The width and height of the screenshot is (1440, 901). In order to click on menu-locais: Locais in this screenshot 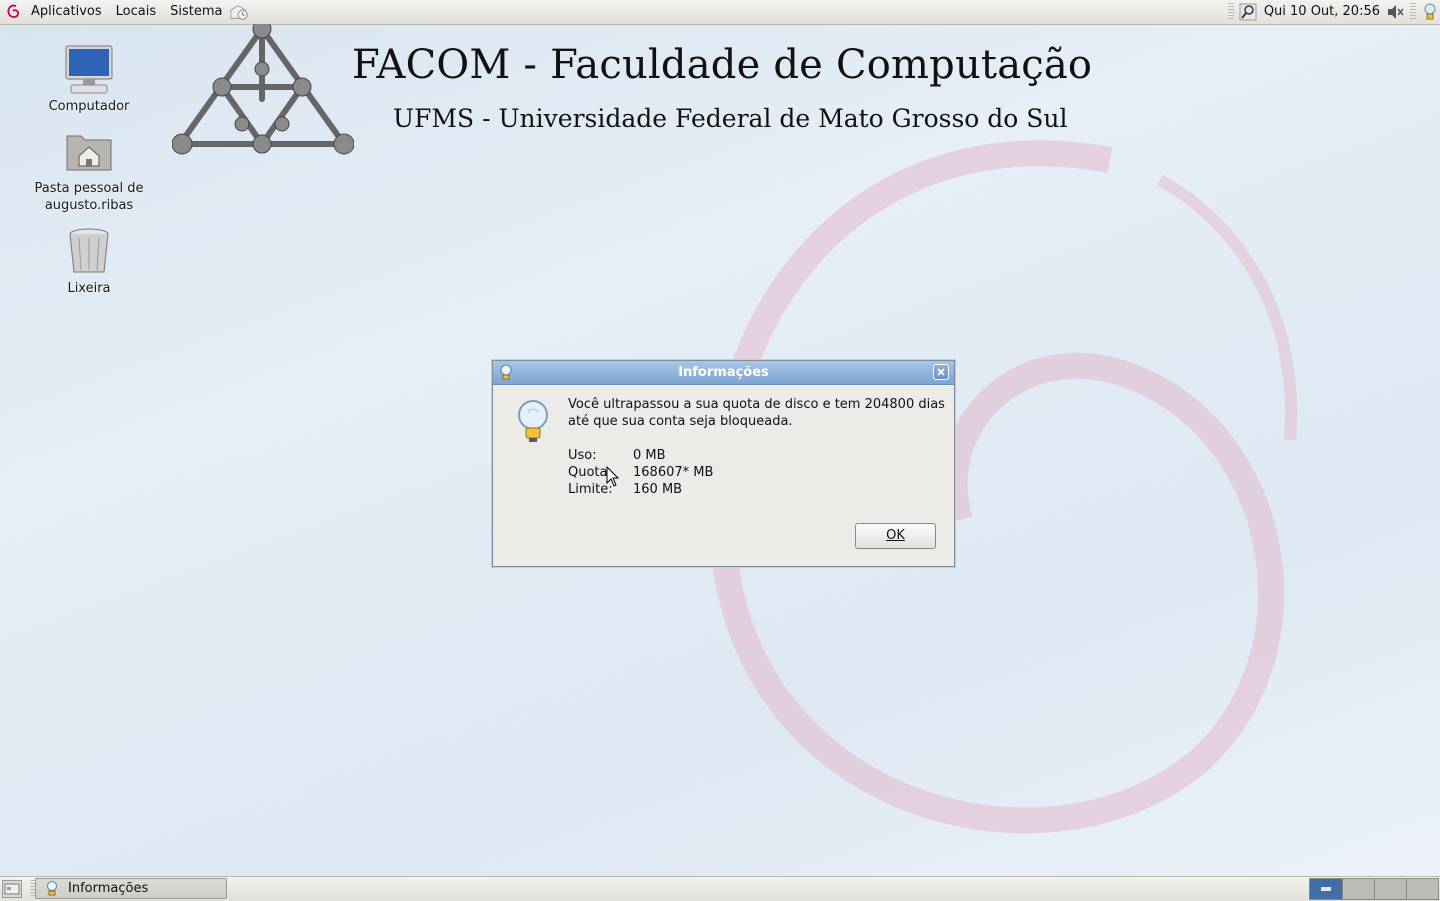, I will do `click(136, 12)`.